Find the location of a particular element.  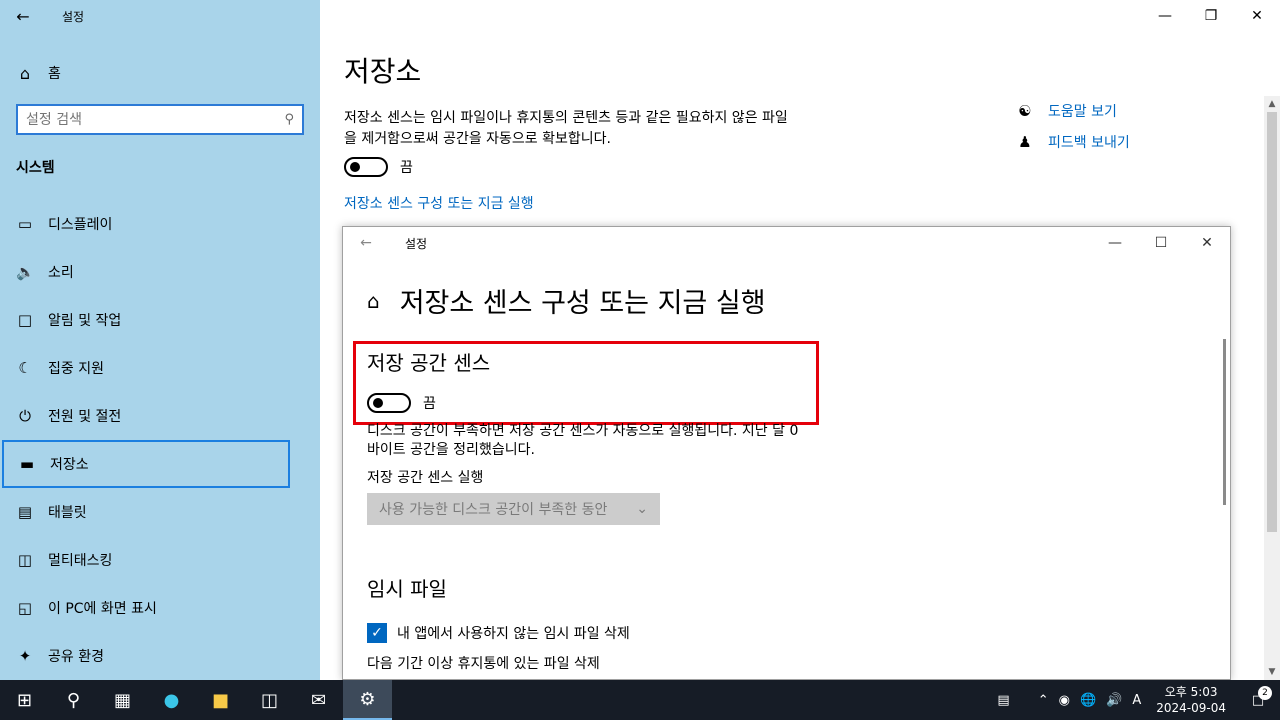

toggle-state-label: 끔 is located at coordinates (406, 168).